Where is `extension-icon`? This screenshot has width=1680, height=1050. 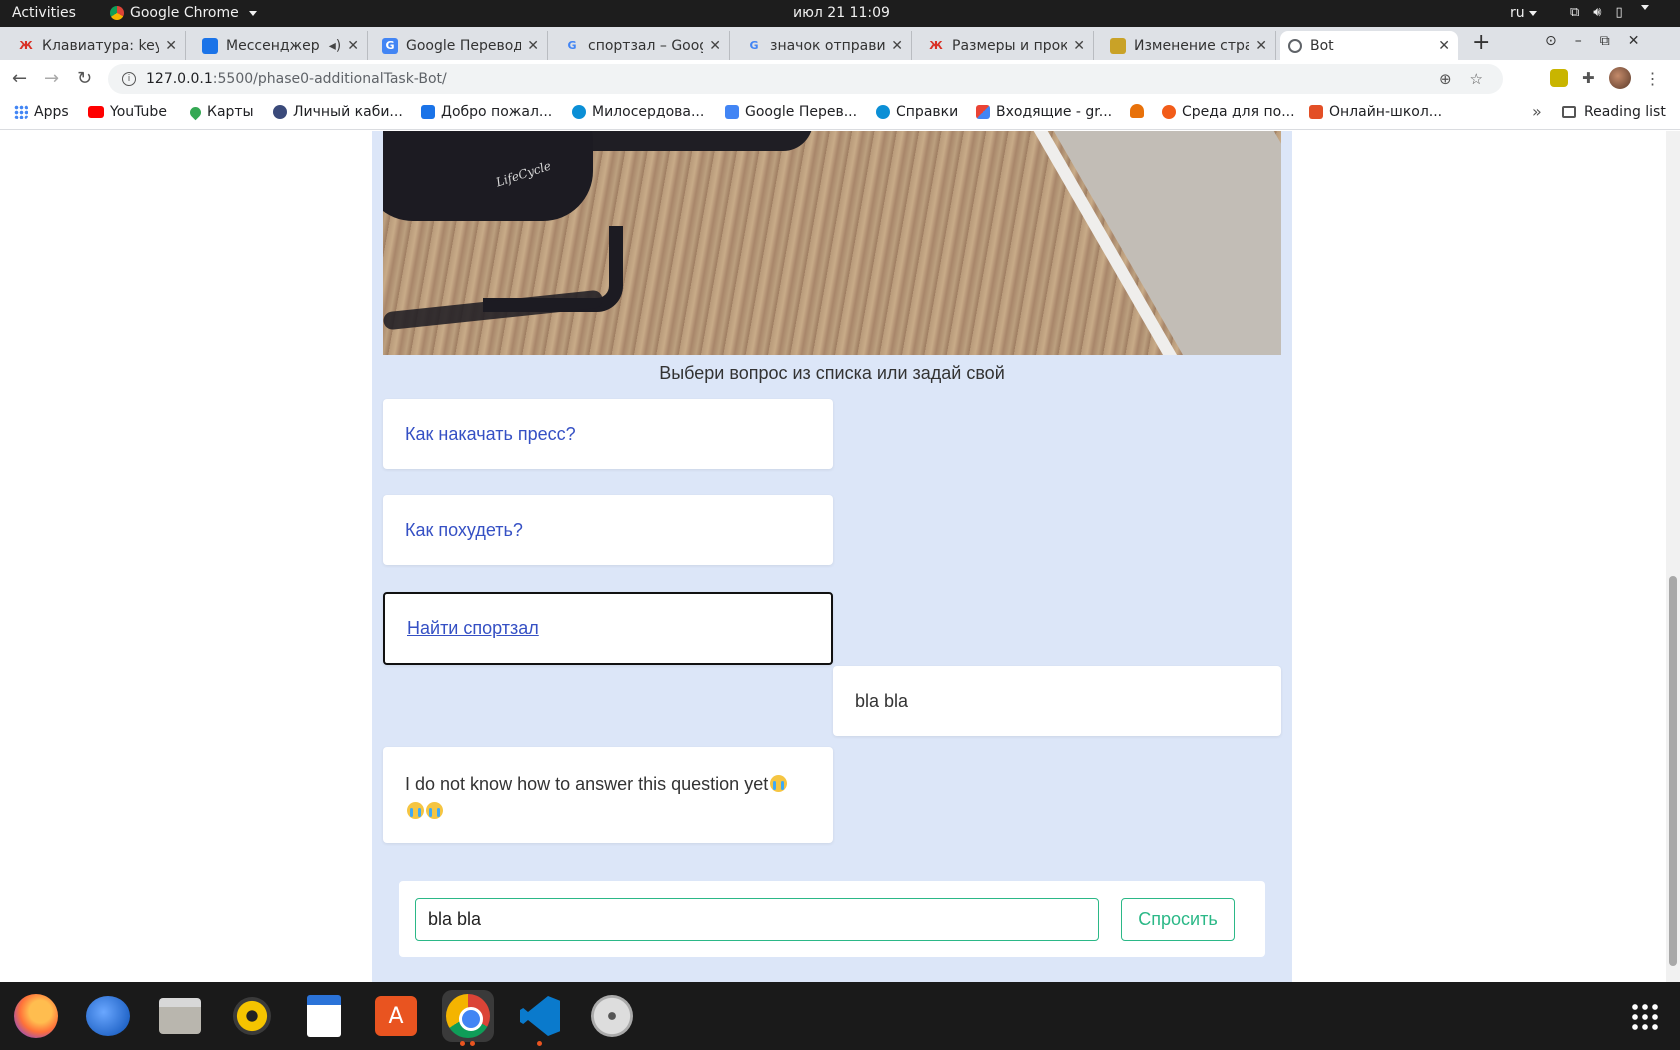
extension-icon is located at coordinates (1559, 78).